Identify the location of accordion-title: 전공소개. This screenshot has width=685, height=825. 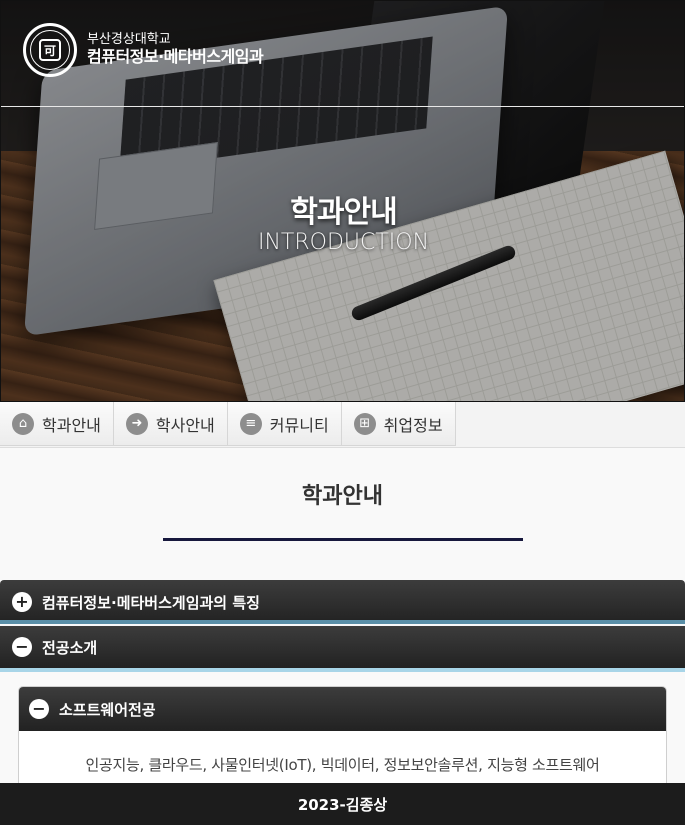
(70, 647).